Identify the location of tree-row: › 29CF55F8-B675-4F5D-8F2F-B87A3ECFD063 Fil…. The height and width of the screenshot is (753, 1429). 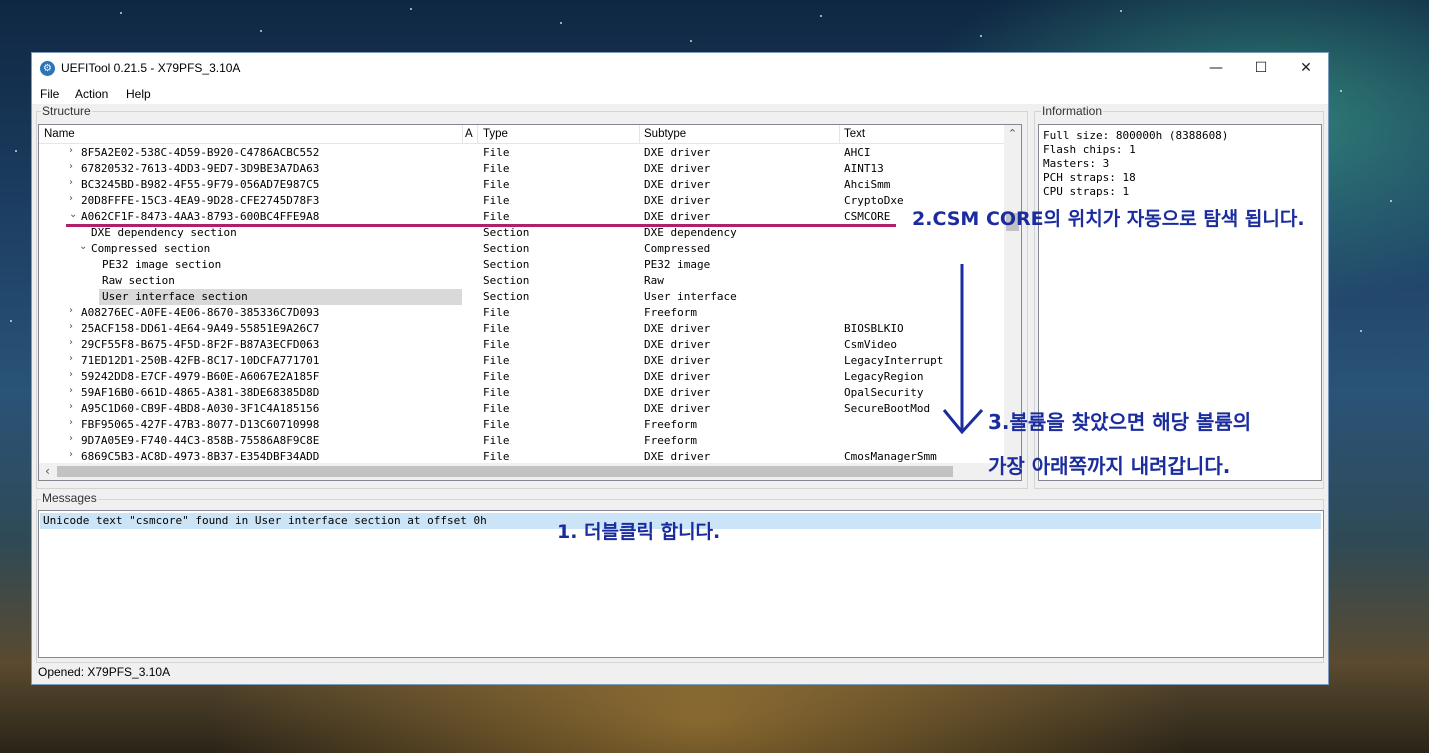
(521, 345).